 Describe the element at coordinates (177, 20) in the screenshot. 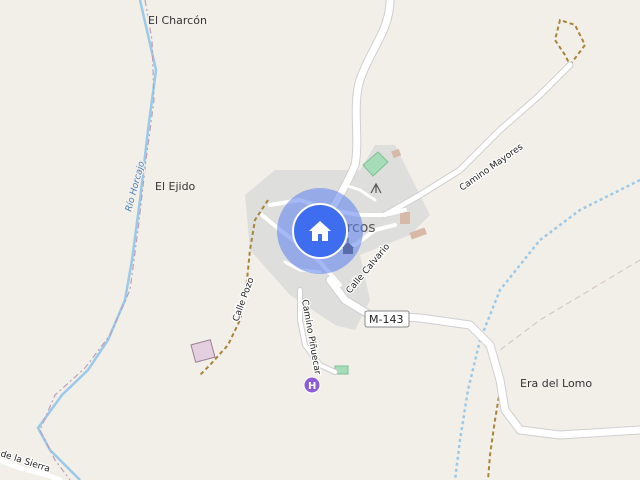

I see `label-el-charcon: El Charcón` at that location.